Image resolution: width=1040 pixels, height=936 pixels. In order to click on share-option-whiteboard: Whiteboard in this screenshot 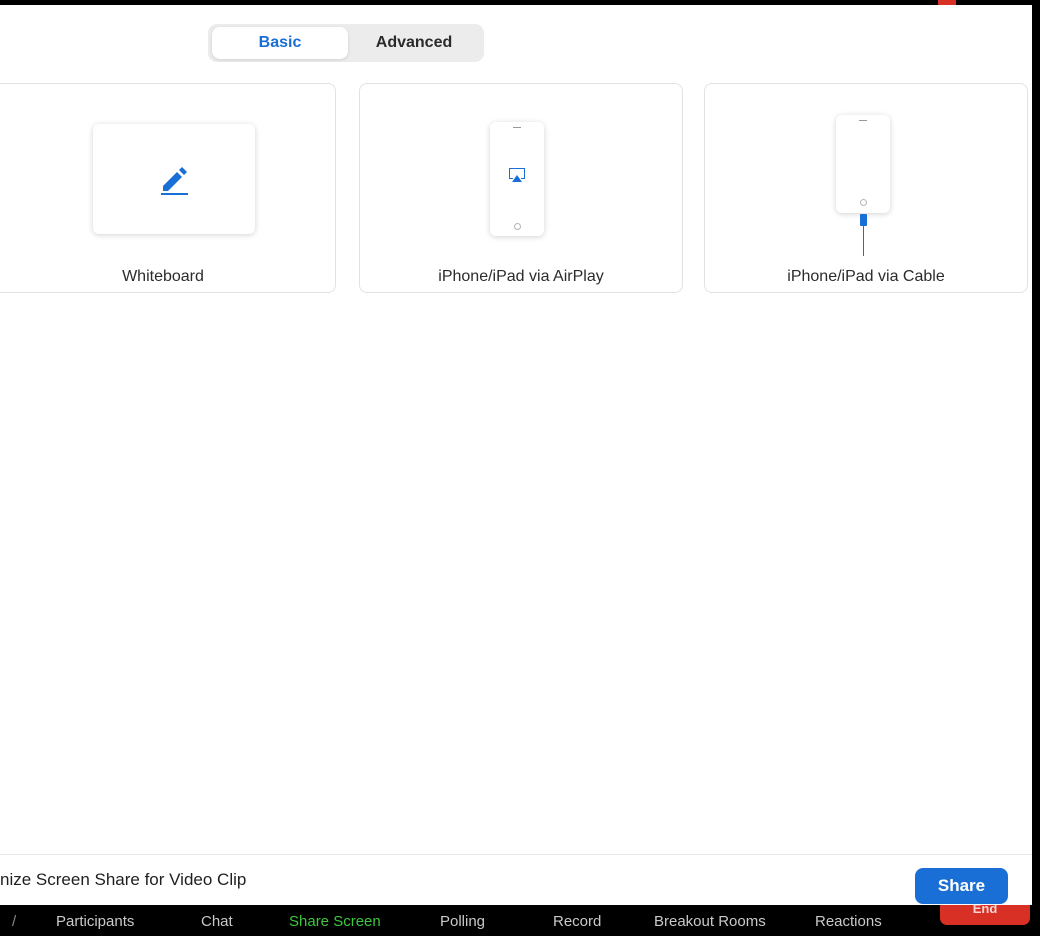, I will do `click(168, 188)`.